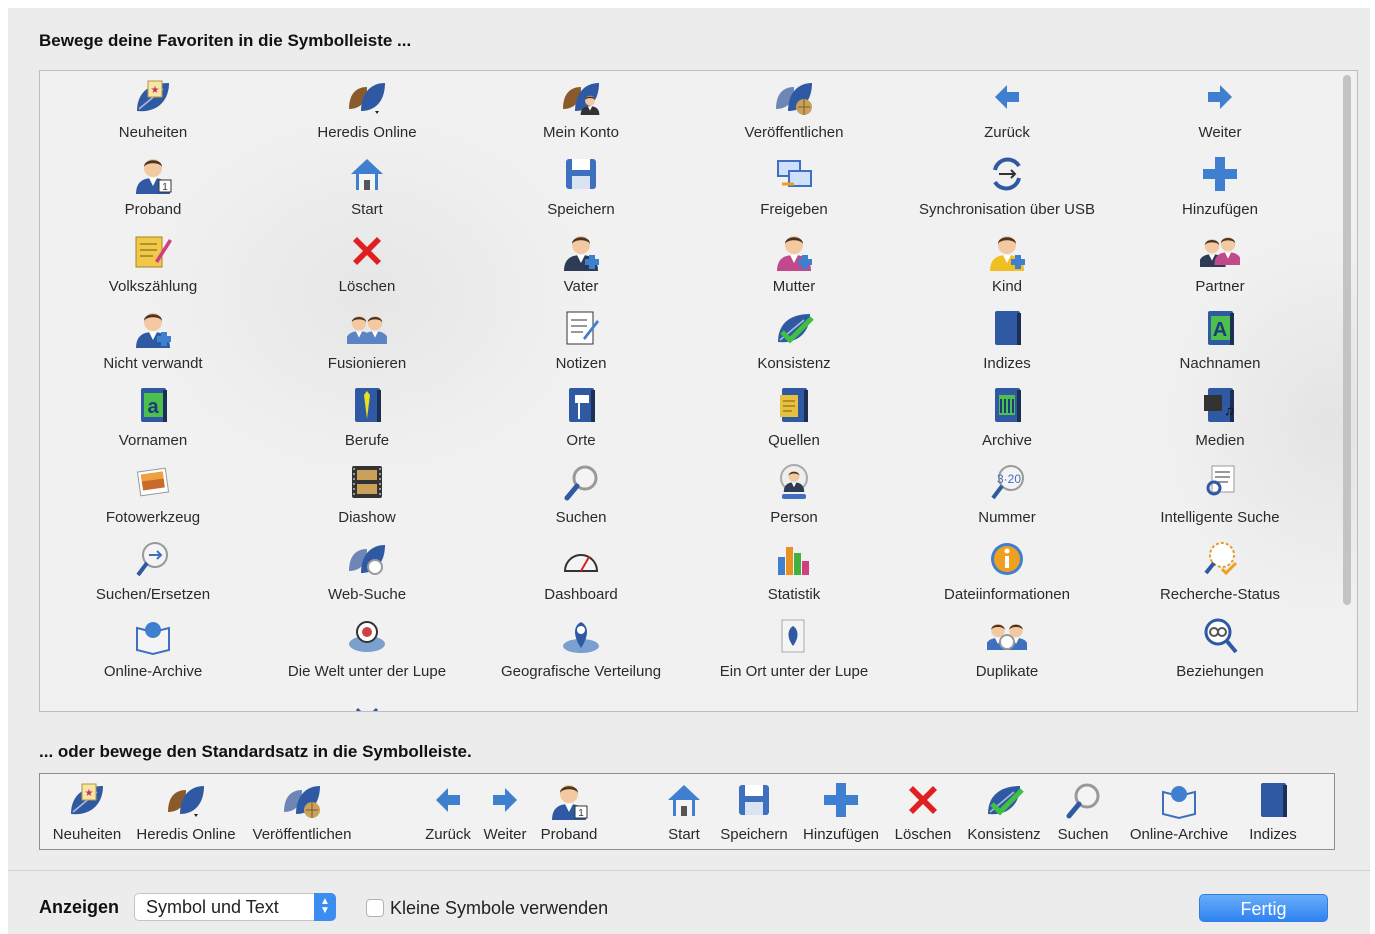  What do you see at coordinates (923, 811) in the screenshot?
I see `default-set-item: Löschen` at bounding box center [923, 811].